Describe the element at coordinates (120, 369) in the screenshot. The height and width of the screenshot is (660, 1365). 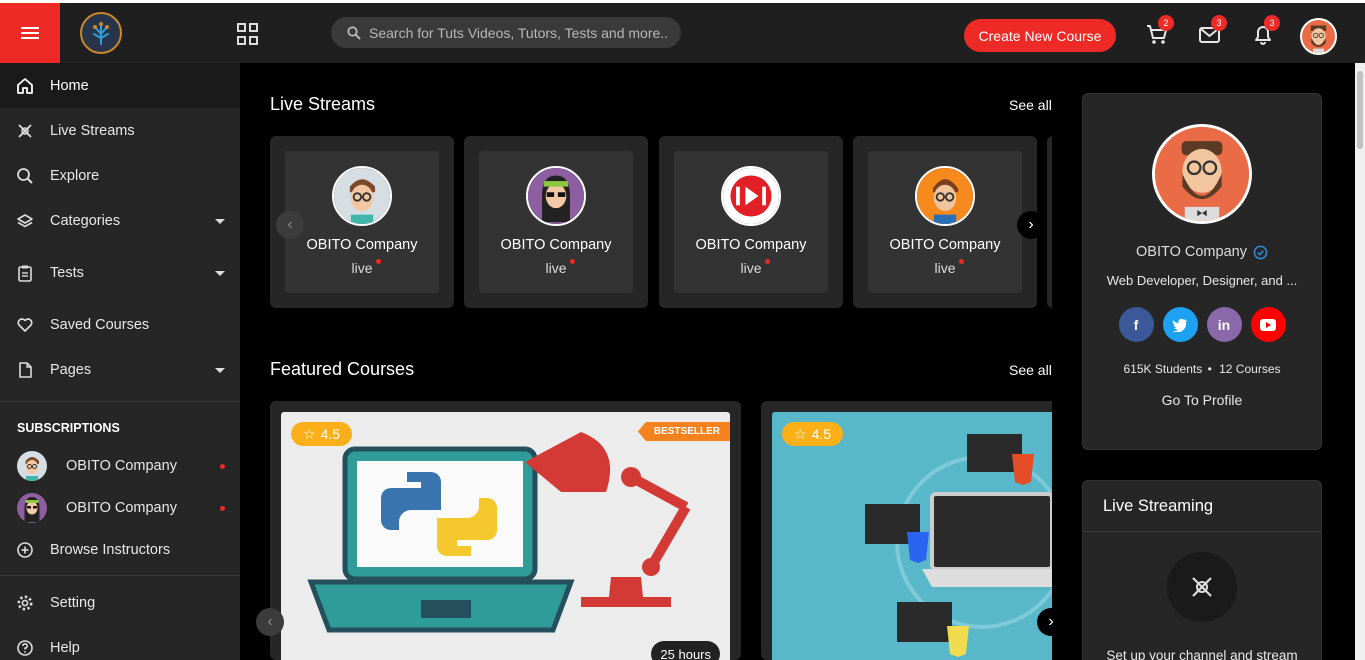
I see `sidebar-item-pages: Pages` at that location.